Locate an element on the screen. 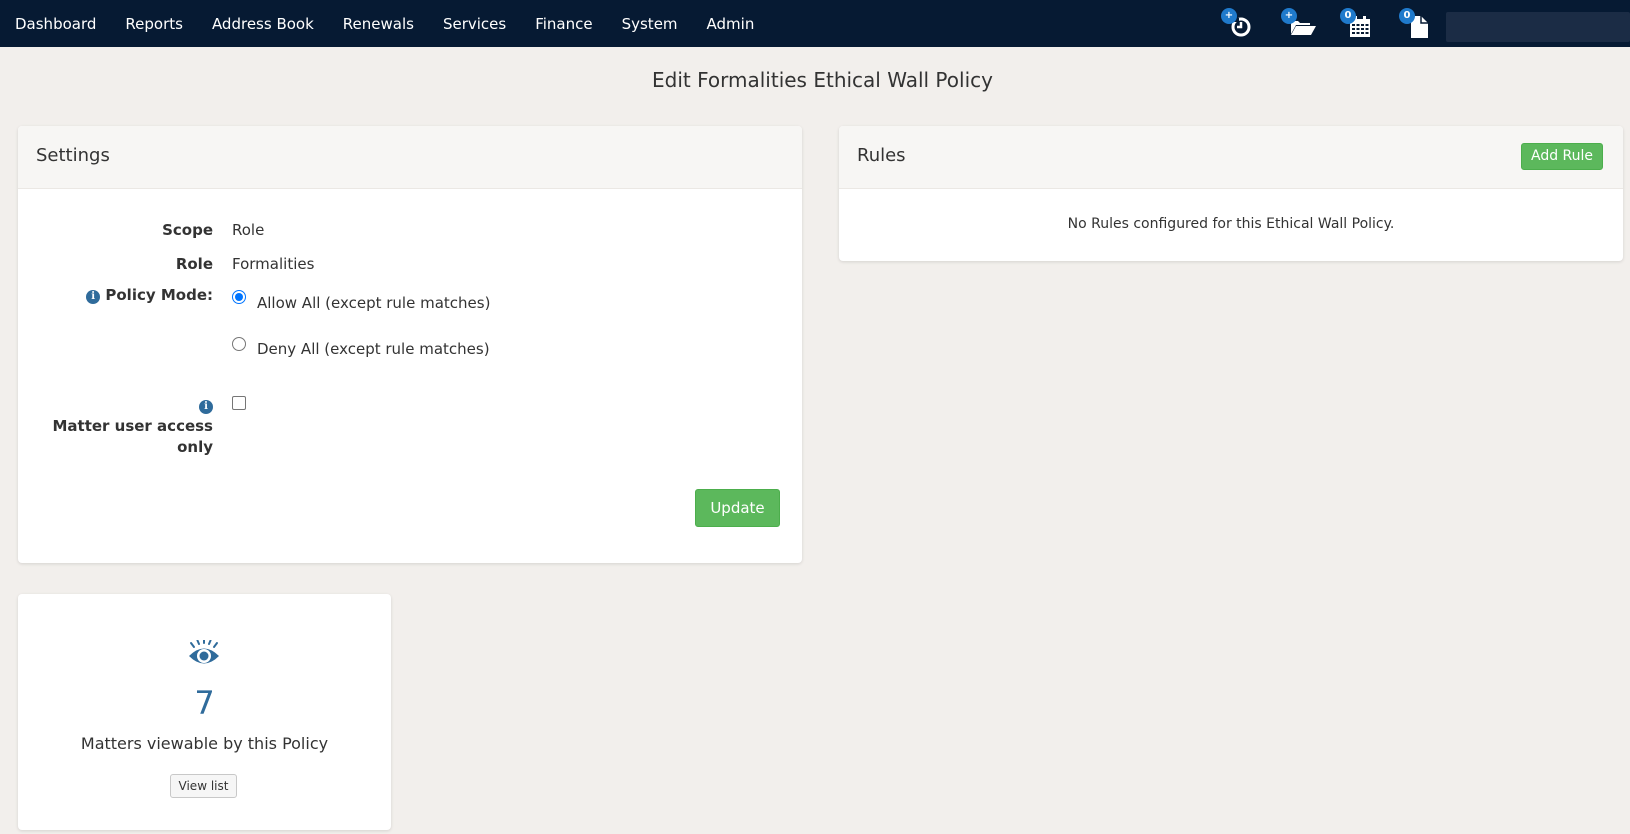 The width and height of the screenshot is (1630, 834). history-button: + is located at coordinates (1237, 23).